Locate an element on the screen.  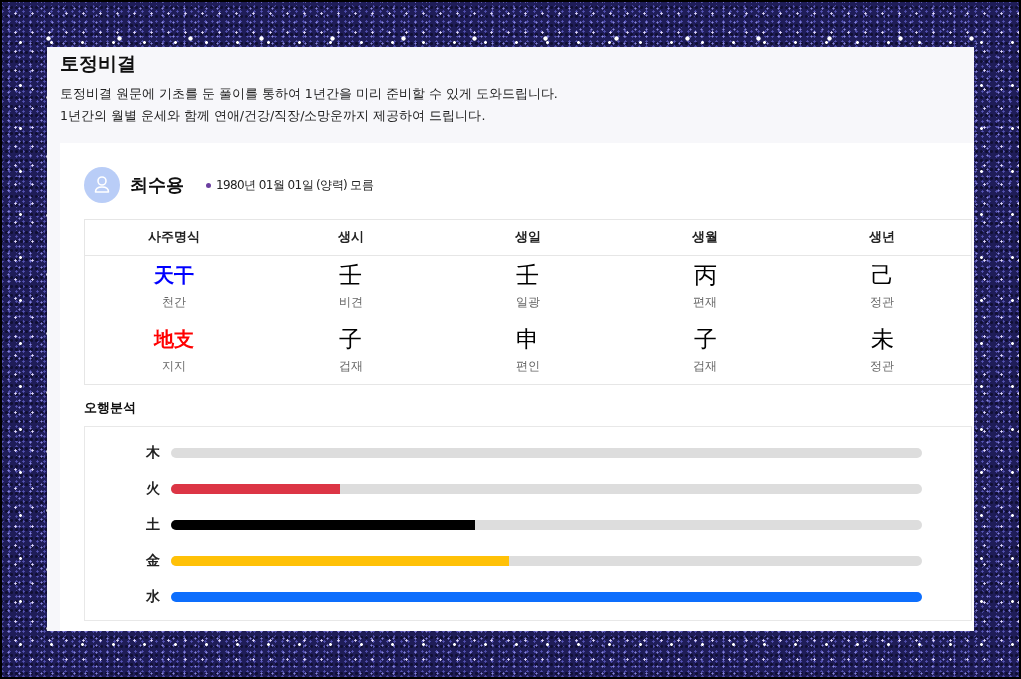
description-text: 1년간의 월별 운세와 함께 연애/건강/직장/소망운까지 제공하여 드립니다. is located at coordinates (273, 116).